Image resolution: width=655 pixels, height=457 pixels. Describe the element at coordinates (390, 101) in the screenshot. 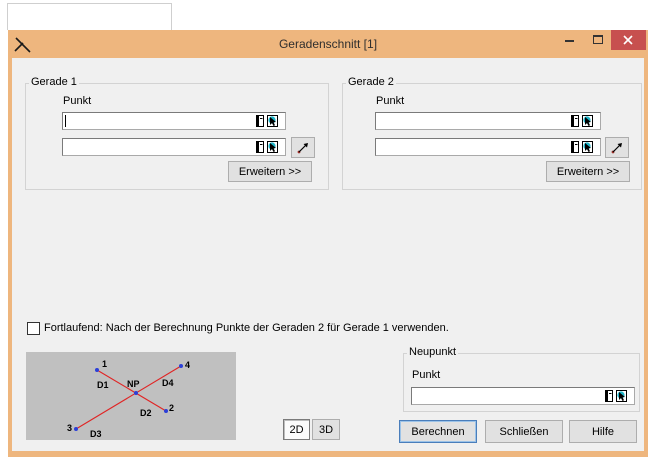

I see `gerade2-punkt-label: Punkt` at that location.